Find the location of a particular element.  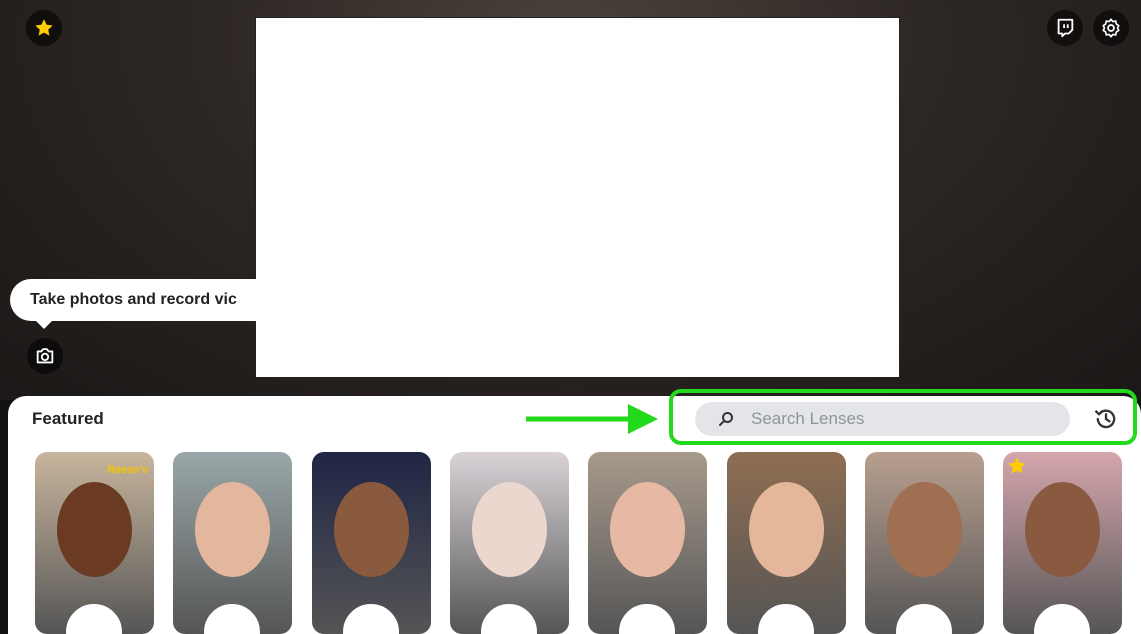

favorites-button is located at coordinates (44, 28).